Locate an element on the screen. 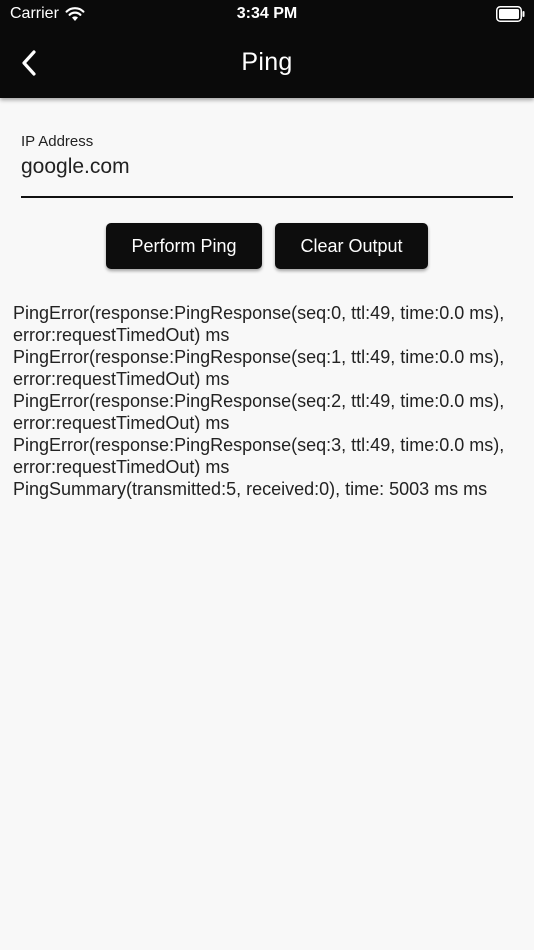  ip-address-input is located at coordinates (261, 167).